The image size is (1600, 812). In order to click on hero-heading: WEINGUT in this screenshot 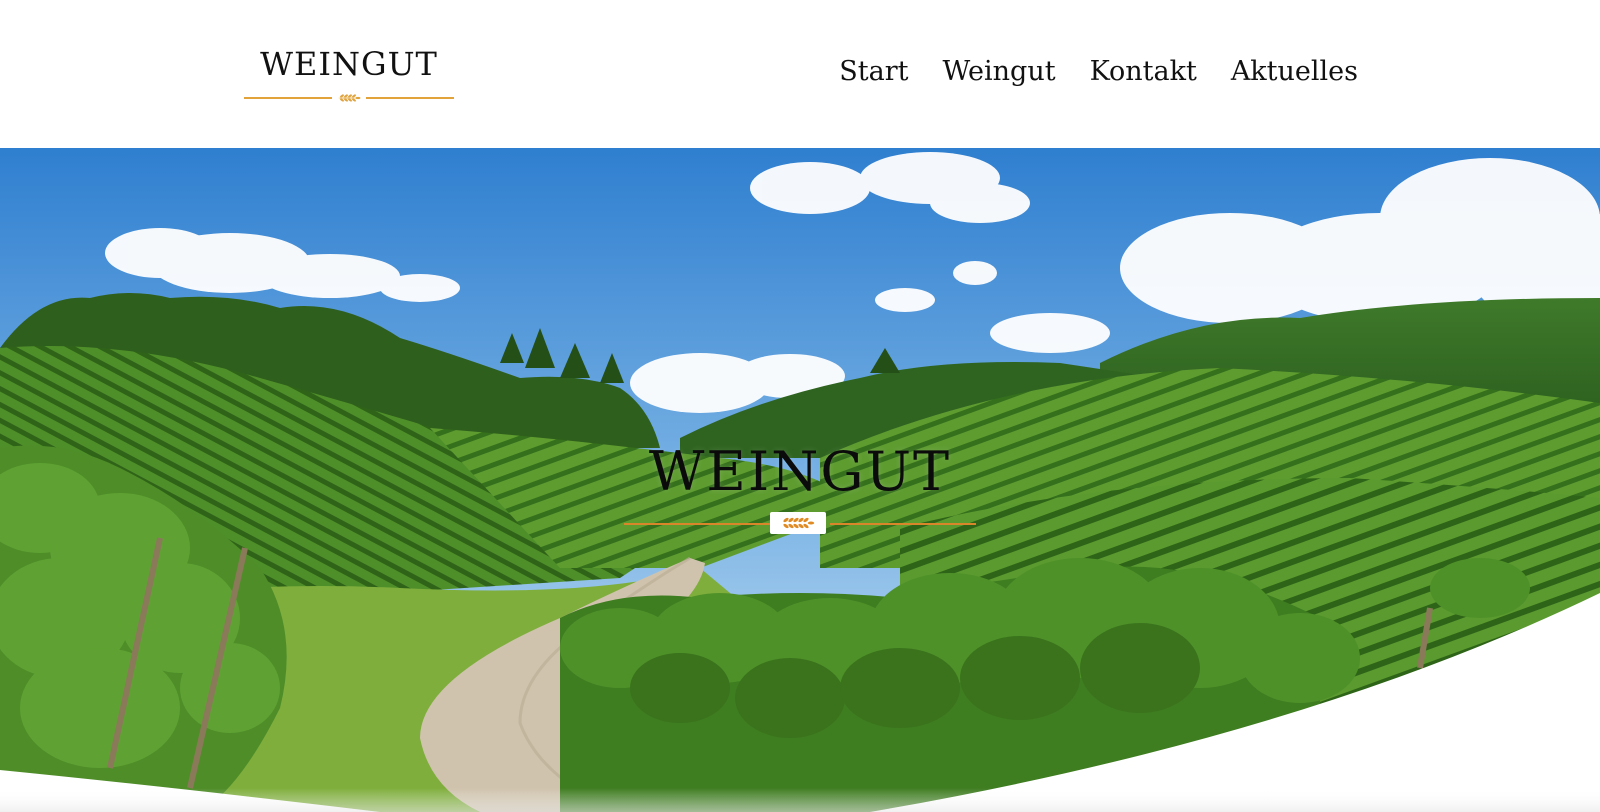, I will do `click(800, 490)`.